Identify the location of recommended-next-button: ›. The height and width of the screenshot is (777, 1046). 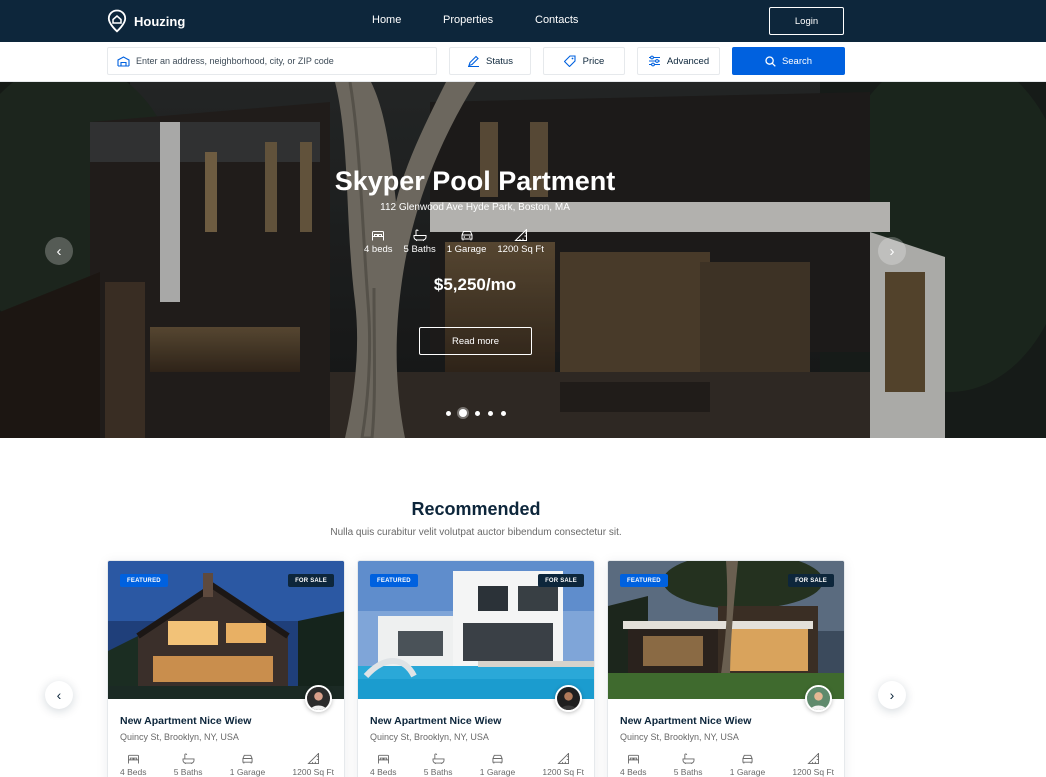
(892, 695).